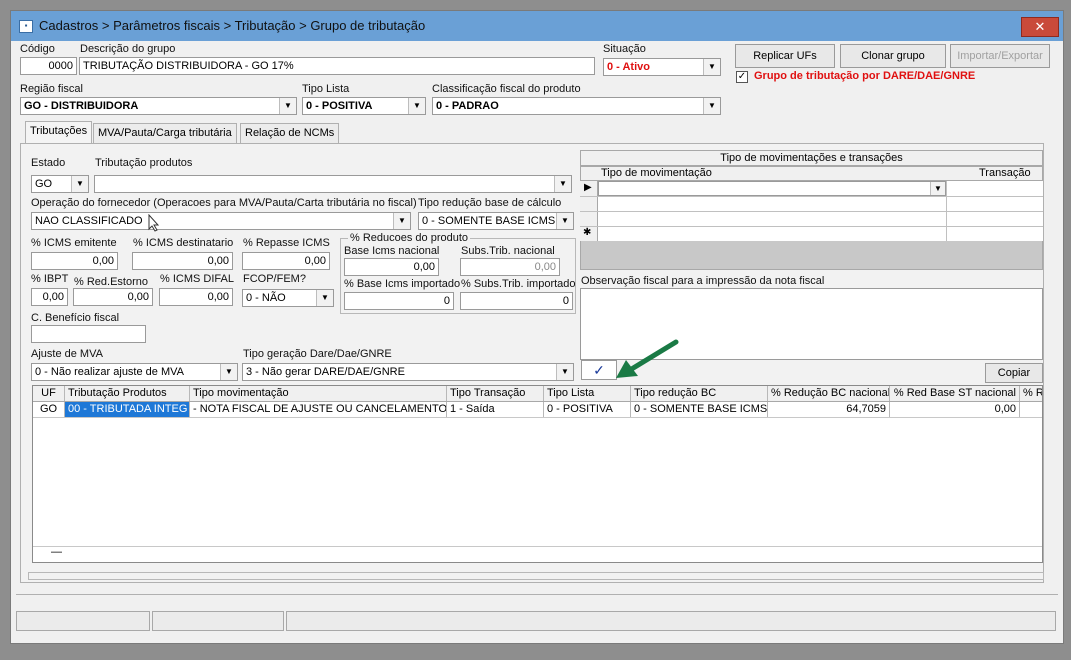 This screenshot has width=1071, height=660. I want to click on checkmark-icon: ✓, so click(742, 76).